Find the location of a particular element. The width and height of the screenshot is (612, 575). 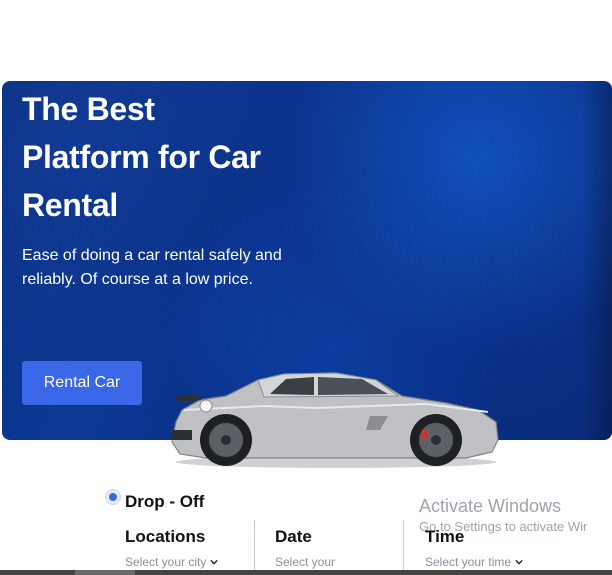

locations-placeholder: Select your city is located at coordinates (166, 562).